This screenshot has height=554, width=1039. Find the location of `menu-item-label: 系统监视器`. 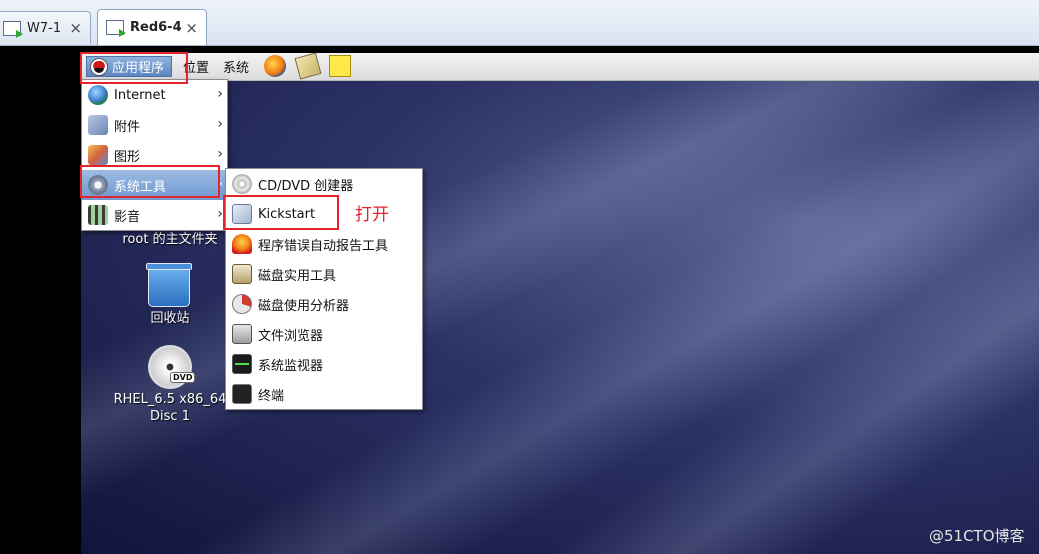

menu-item-label: 系统监视器 is located at coordinates (291, 366).